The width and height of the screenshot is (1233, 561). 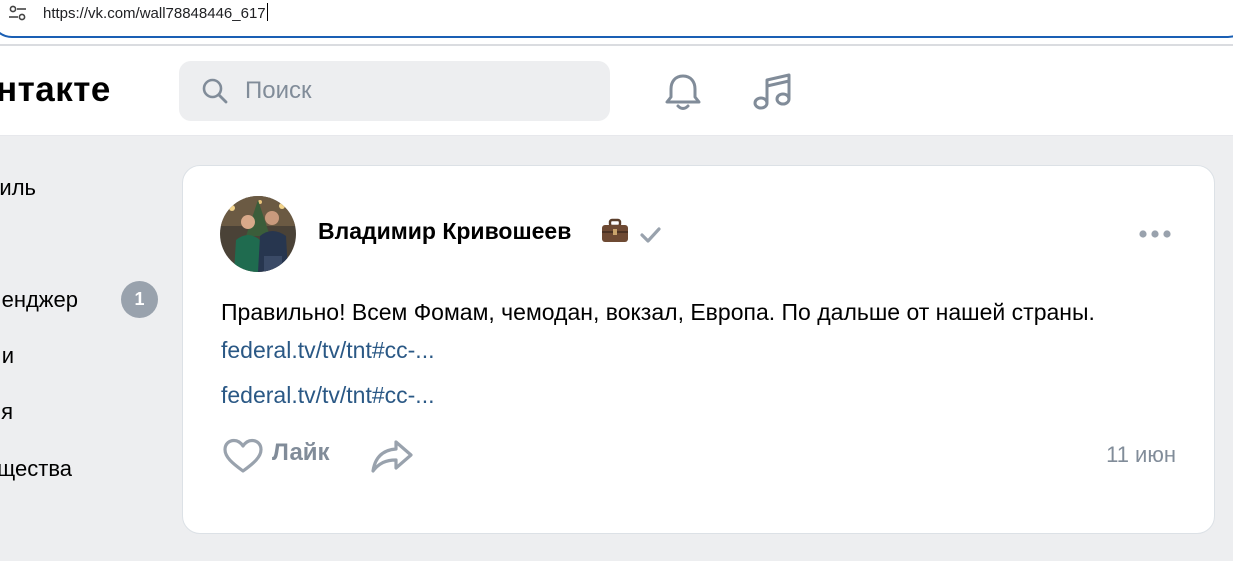 What do you see at coordinates (683, 92) in the screenshot?
I see `bell-icon` at bounding box center [683, 92].